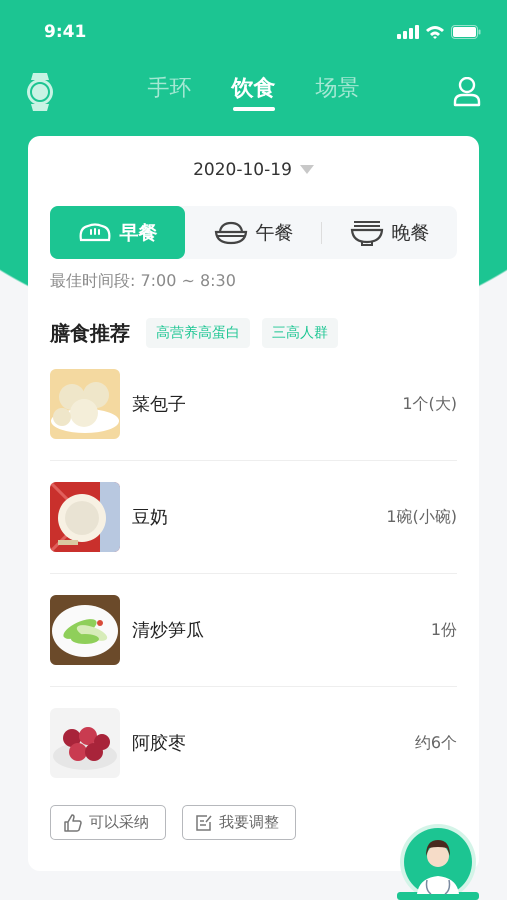 This screenshot has height=900, width=507. What do you see at coordinates (443, 630) in the screenshot?
I see `food-amount: 1份` at bounding box center [443, 630].